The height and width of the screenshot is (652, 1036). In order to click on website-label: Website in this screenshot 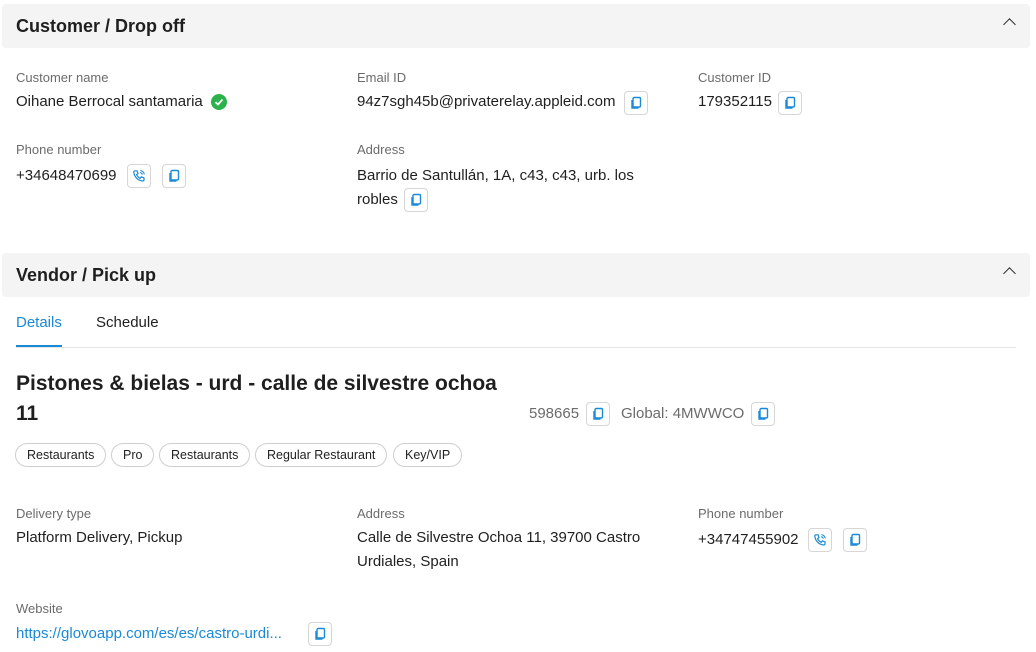, I will do `click(39, 608)`.